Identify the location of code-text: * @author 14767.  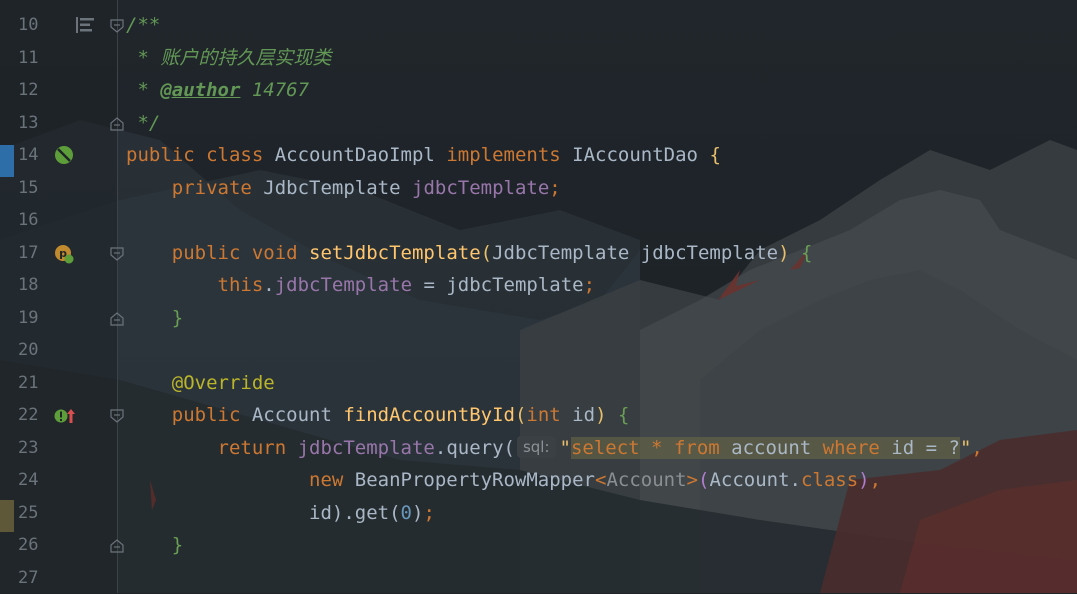
(217, 90).